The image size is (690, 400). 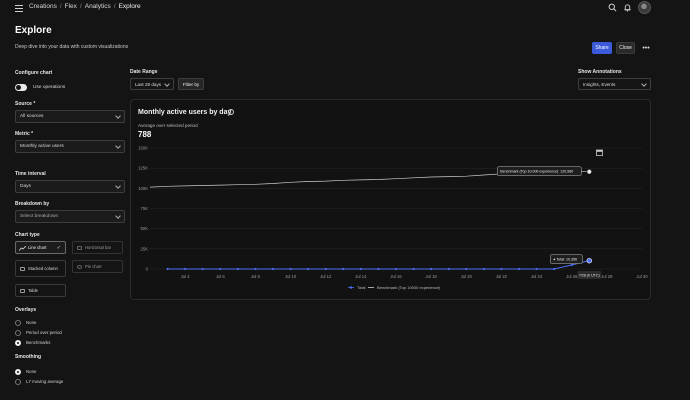 What do you see at coordinates (168, 125) in the screenshot?
I see `chart-subtitle: Average over selected period` at bounding box center [168, 125].